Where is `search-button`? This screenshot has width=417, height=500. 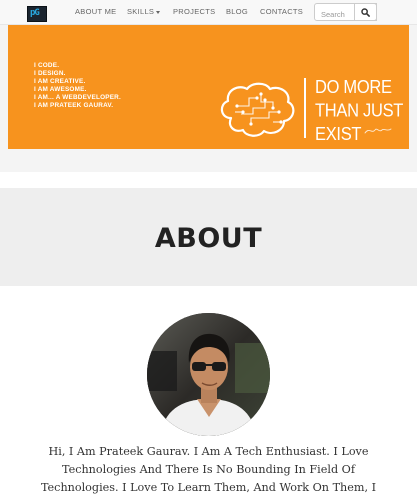 search-button is located at coordinates (365, 12).